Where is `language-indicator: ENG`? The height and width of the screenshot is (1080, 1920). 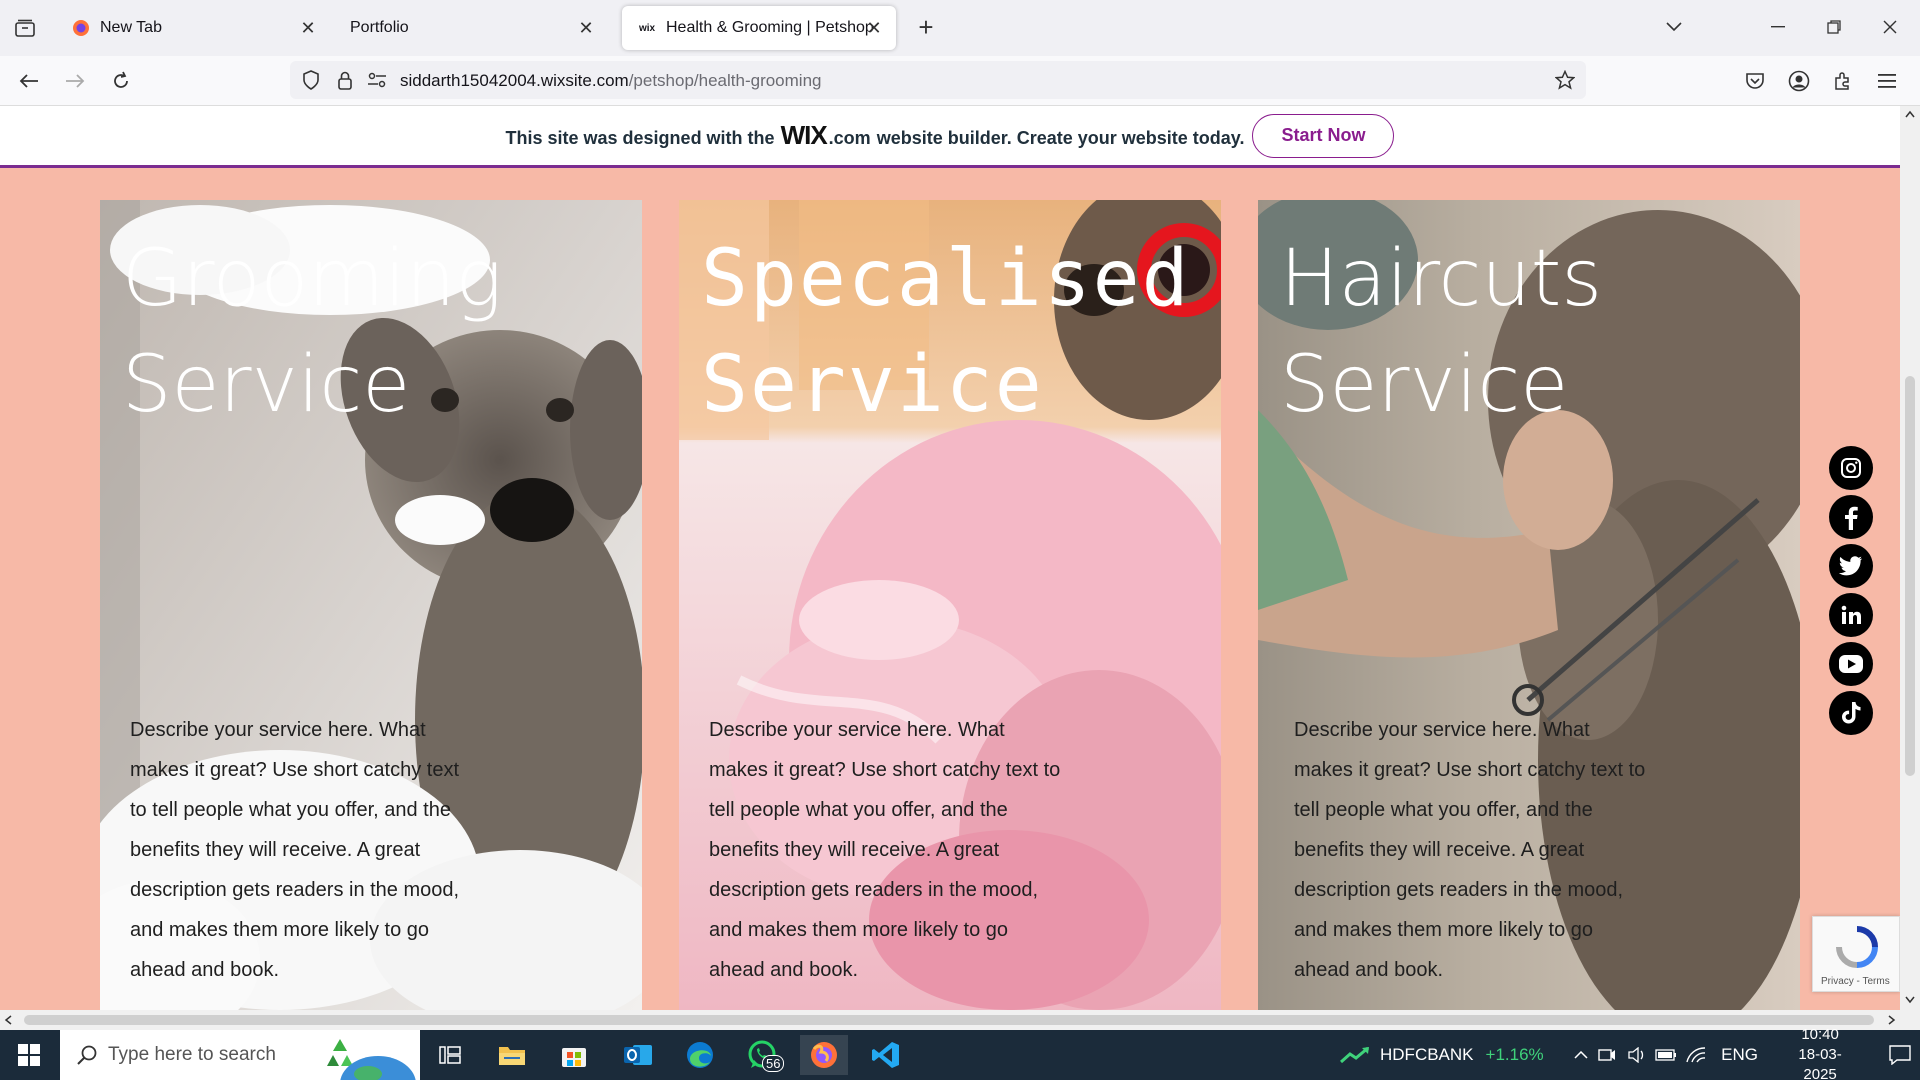 language-indicator: ENG is located at coordinates (1739, 1055).